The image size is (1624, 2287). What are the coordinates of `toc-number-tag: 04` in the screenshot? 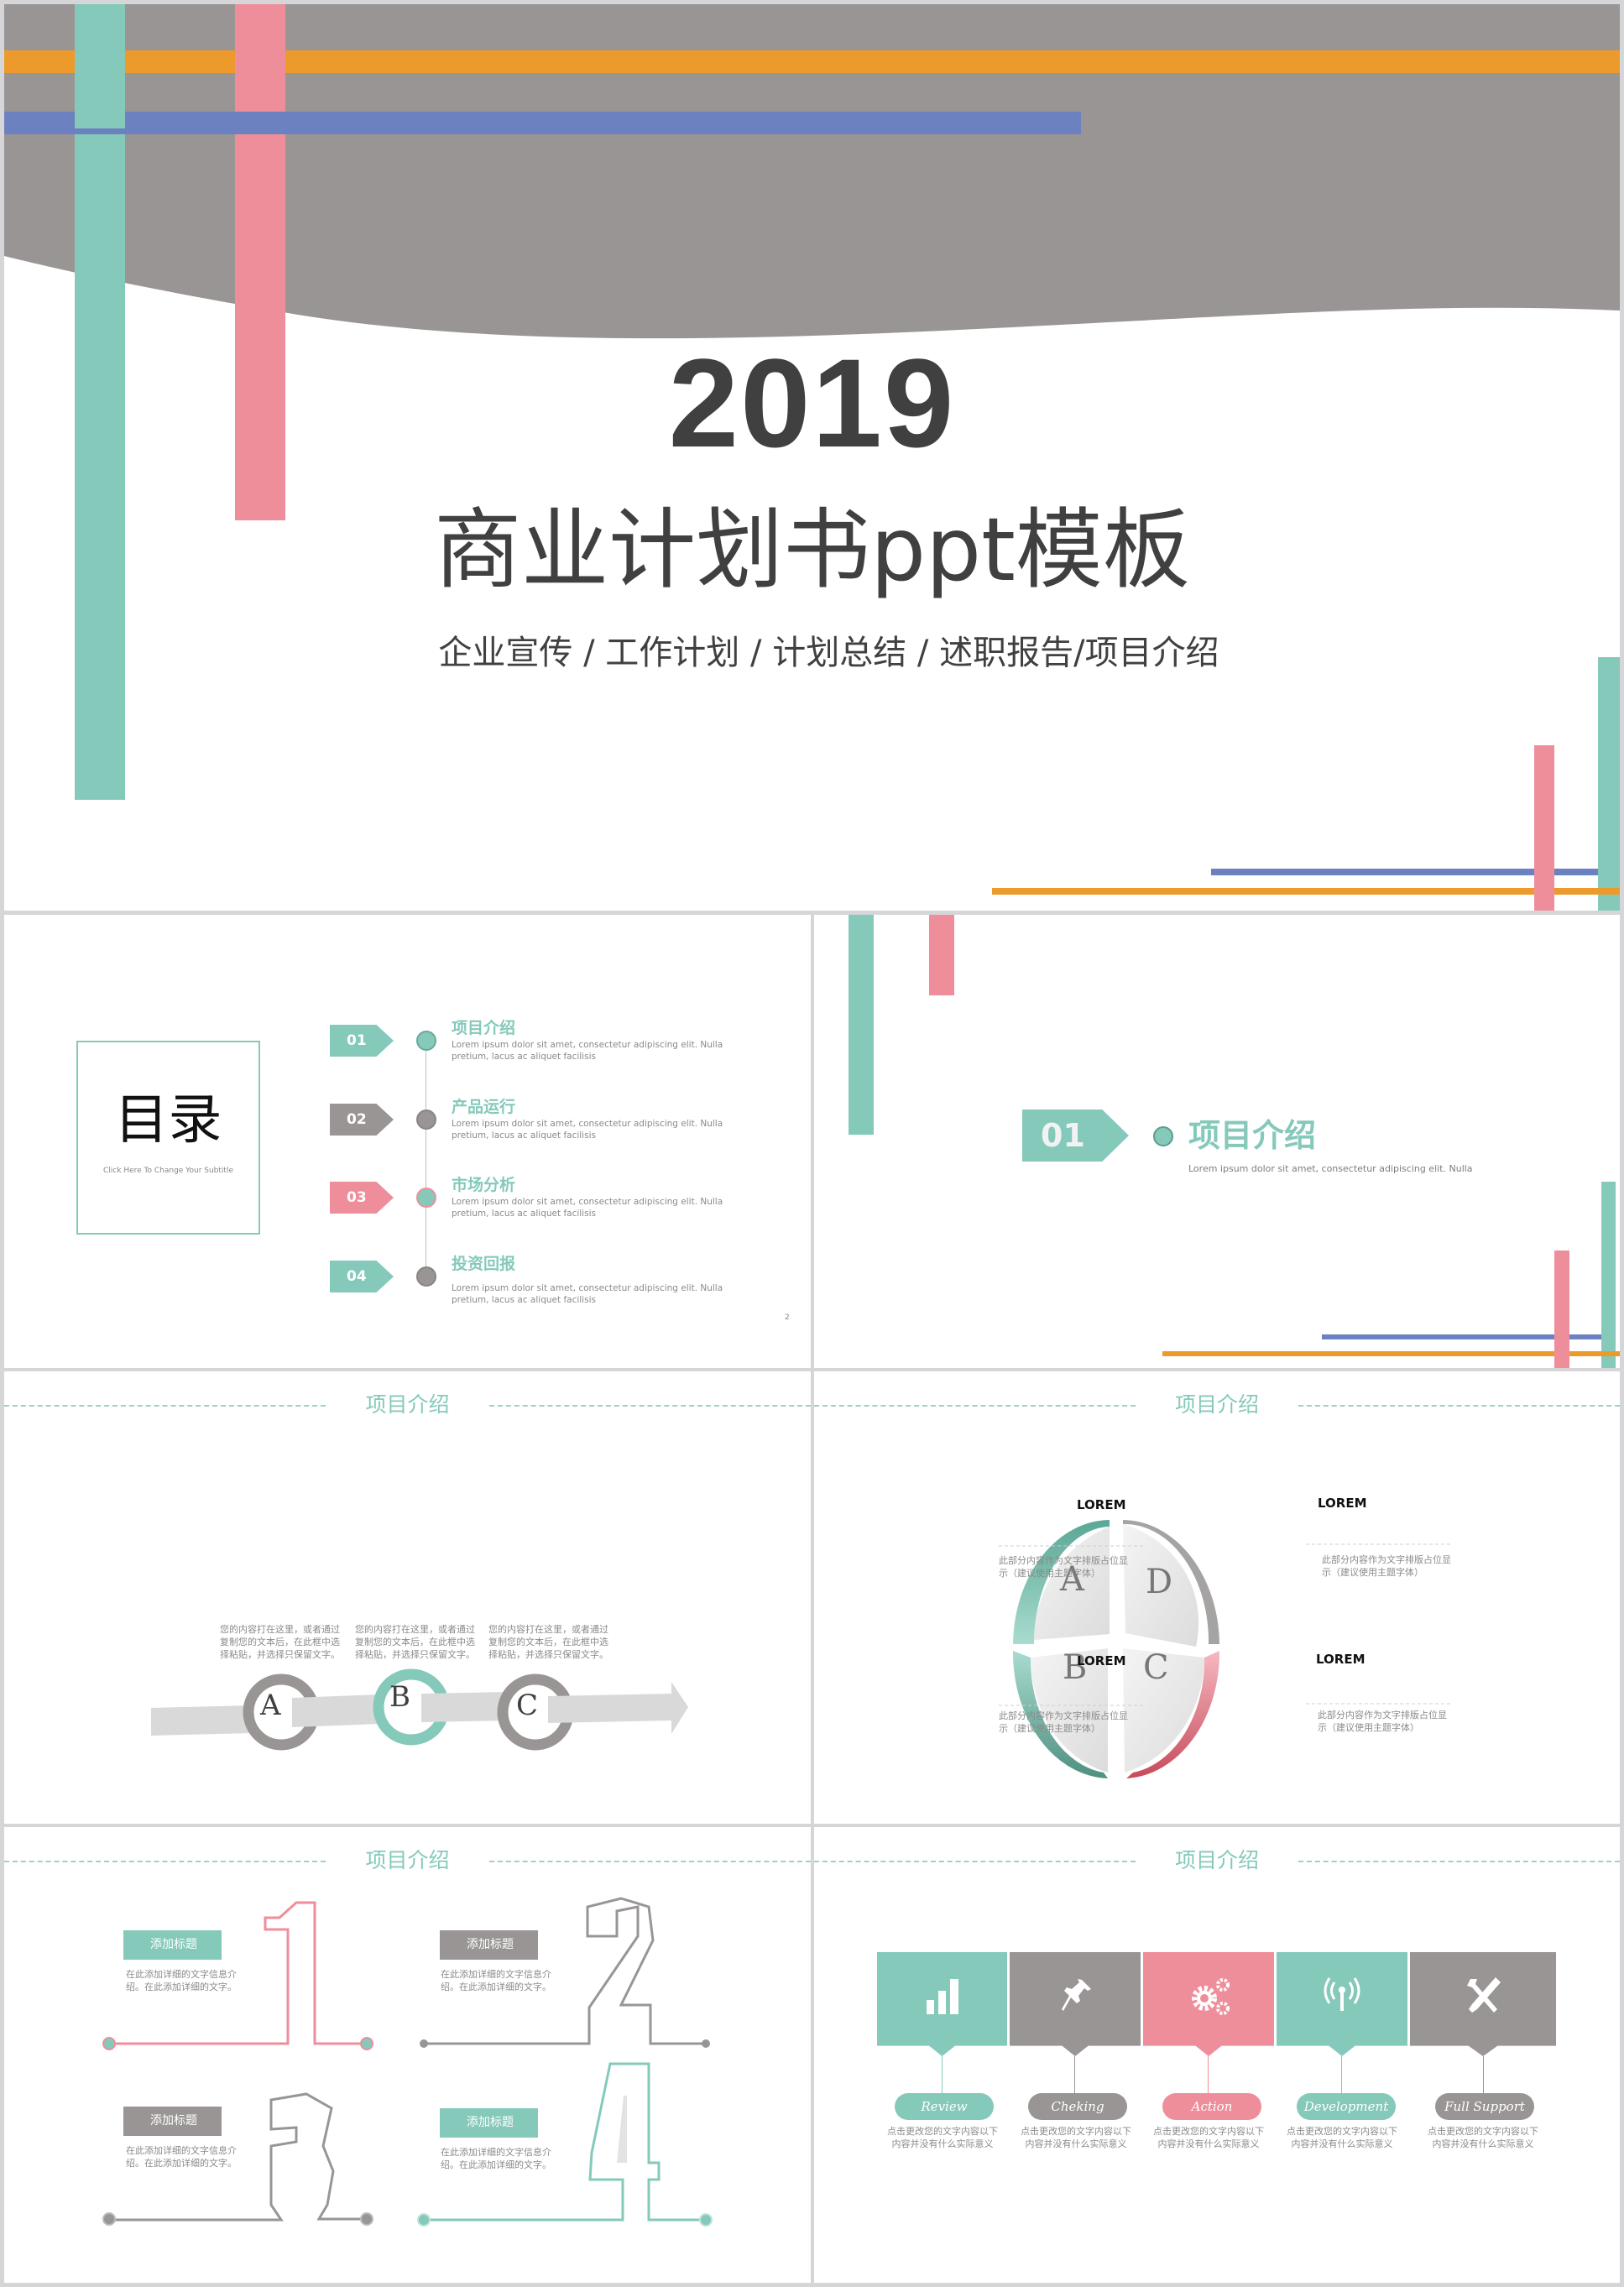 It's located at (362, 1276).